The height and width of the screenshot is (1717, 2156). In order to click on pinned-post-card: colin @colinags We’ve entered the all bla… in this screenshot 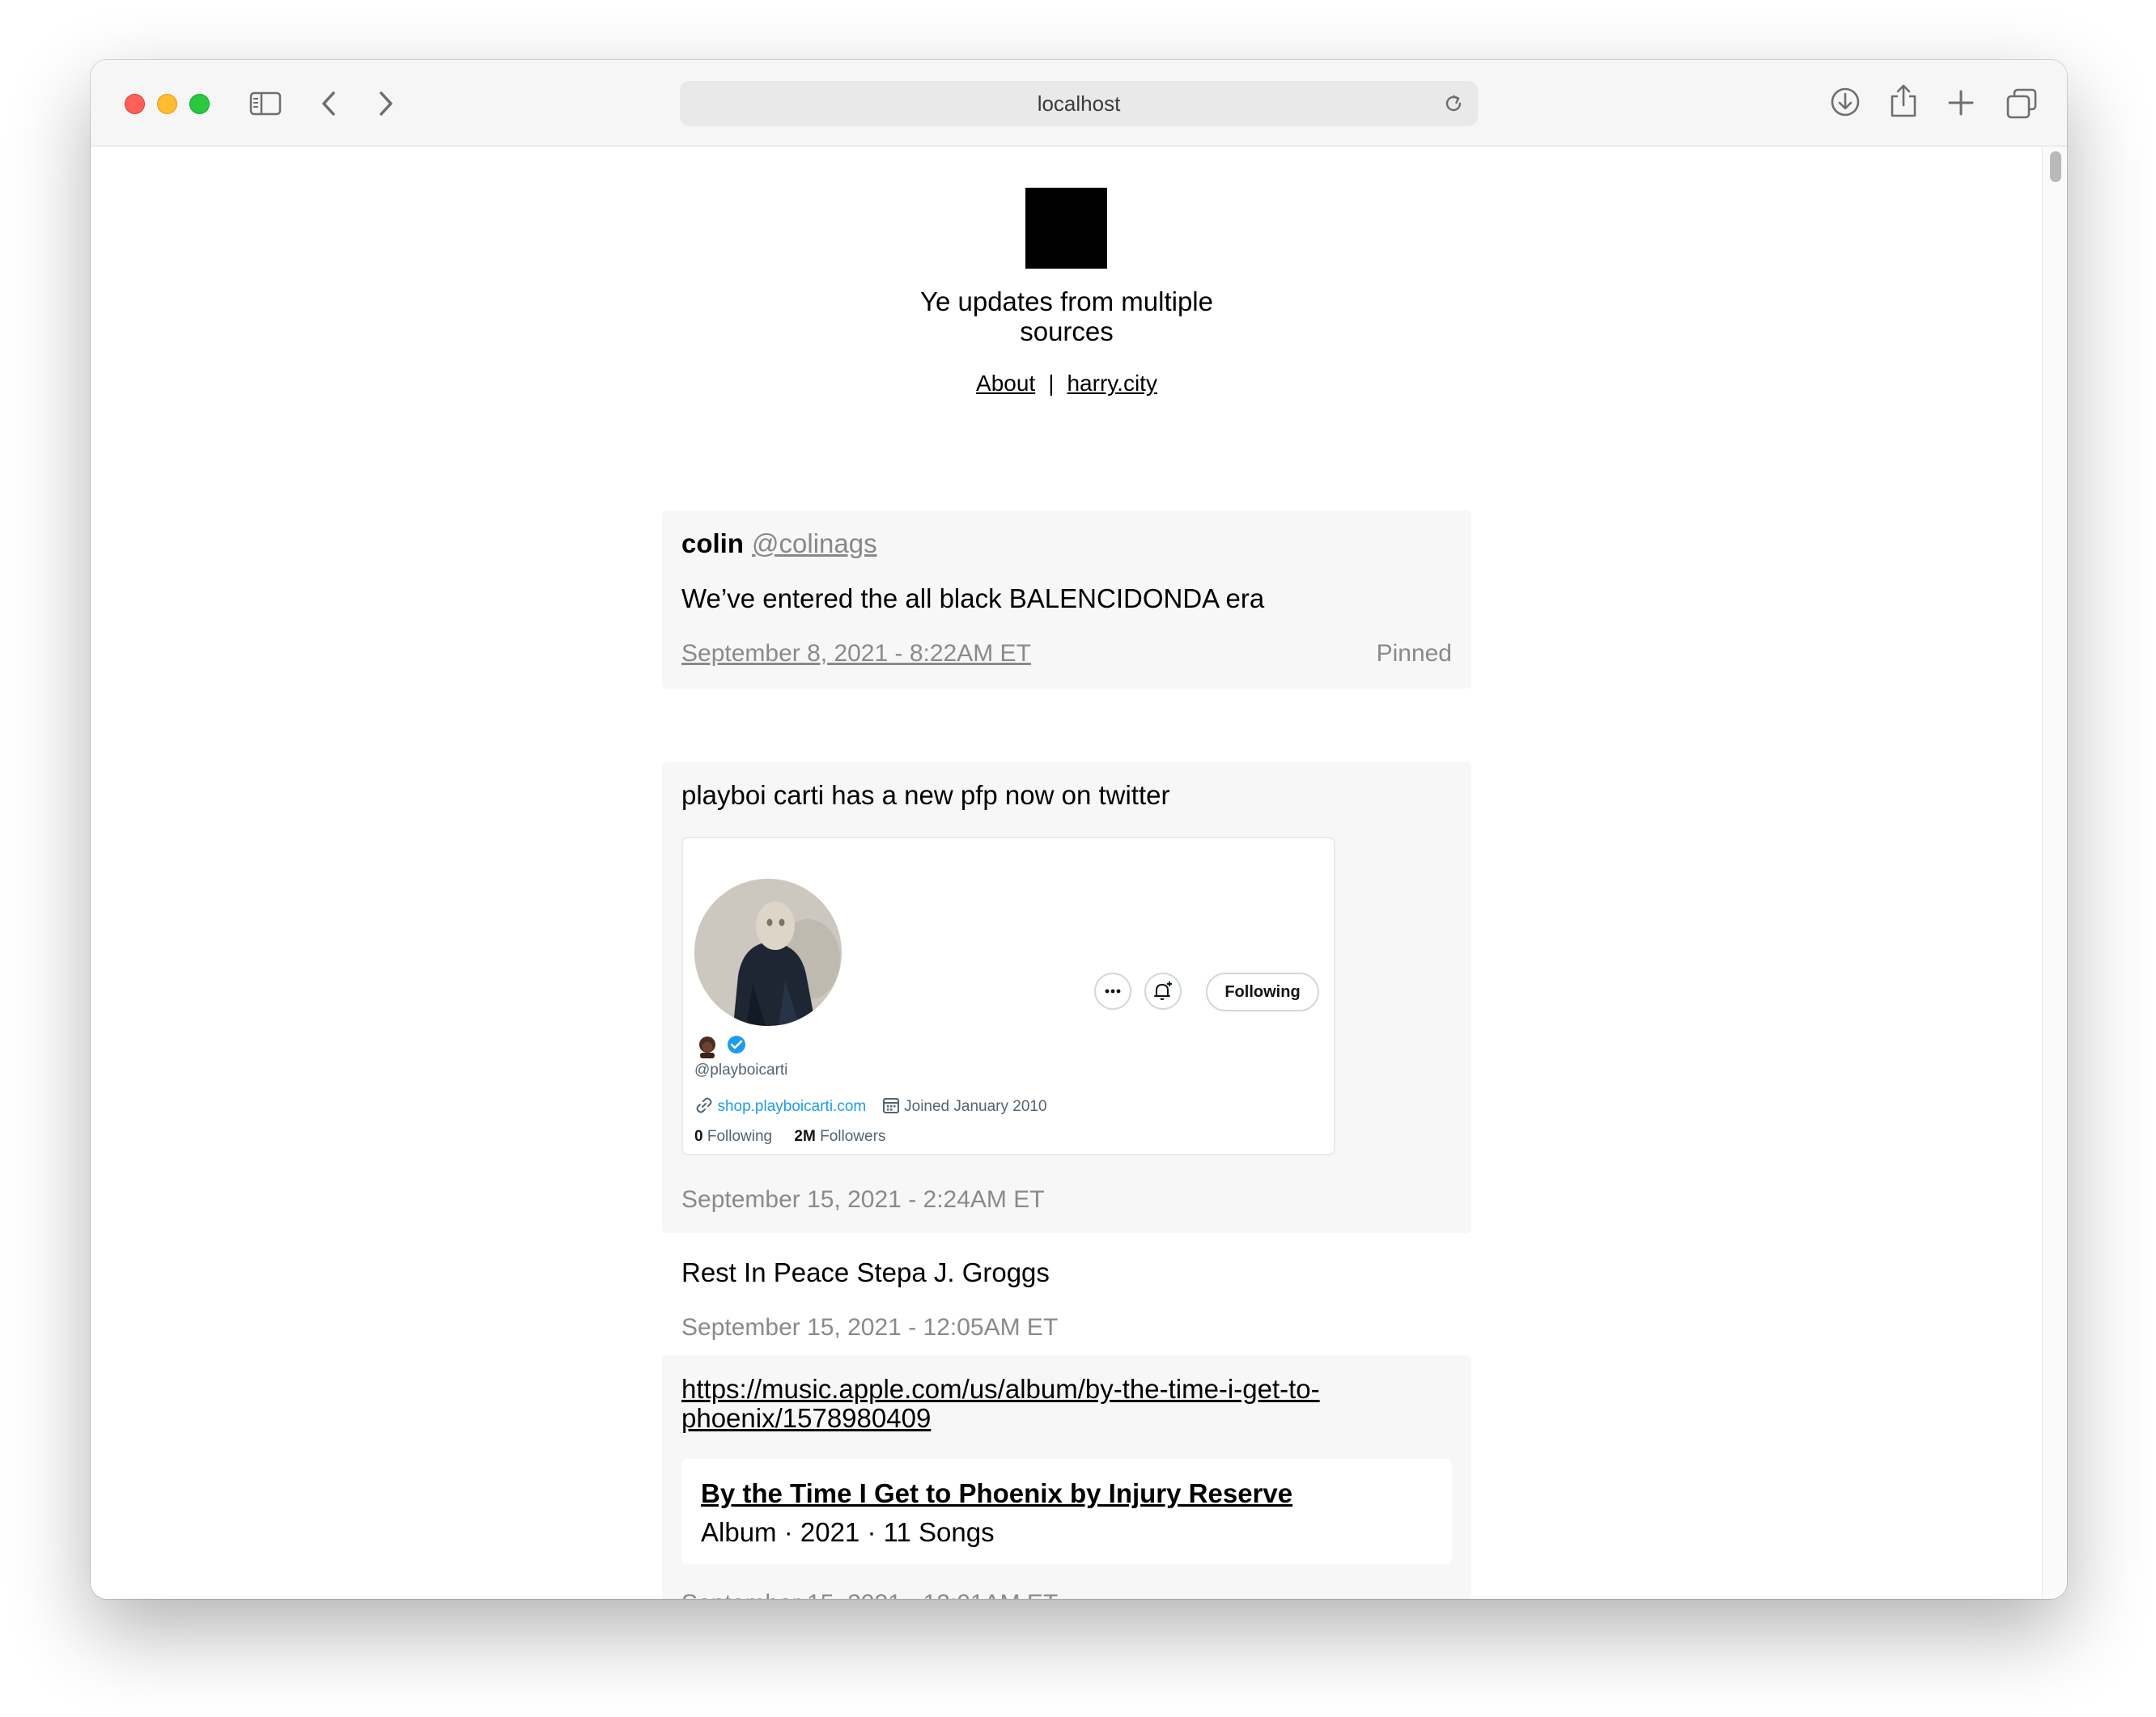, I will do `click(1066, 600)`.